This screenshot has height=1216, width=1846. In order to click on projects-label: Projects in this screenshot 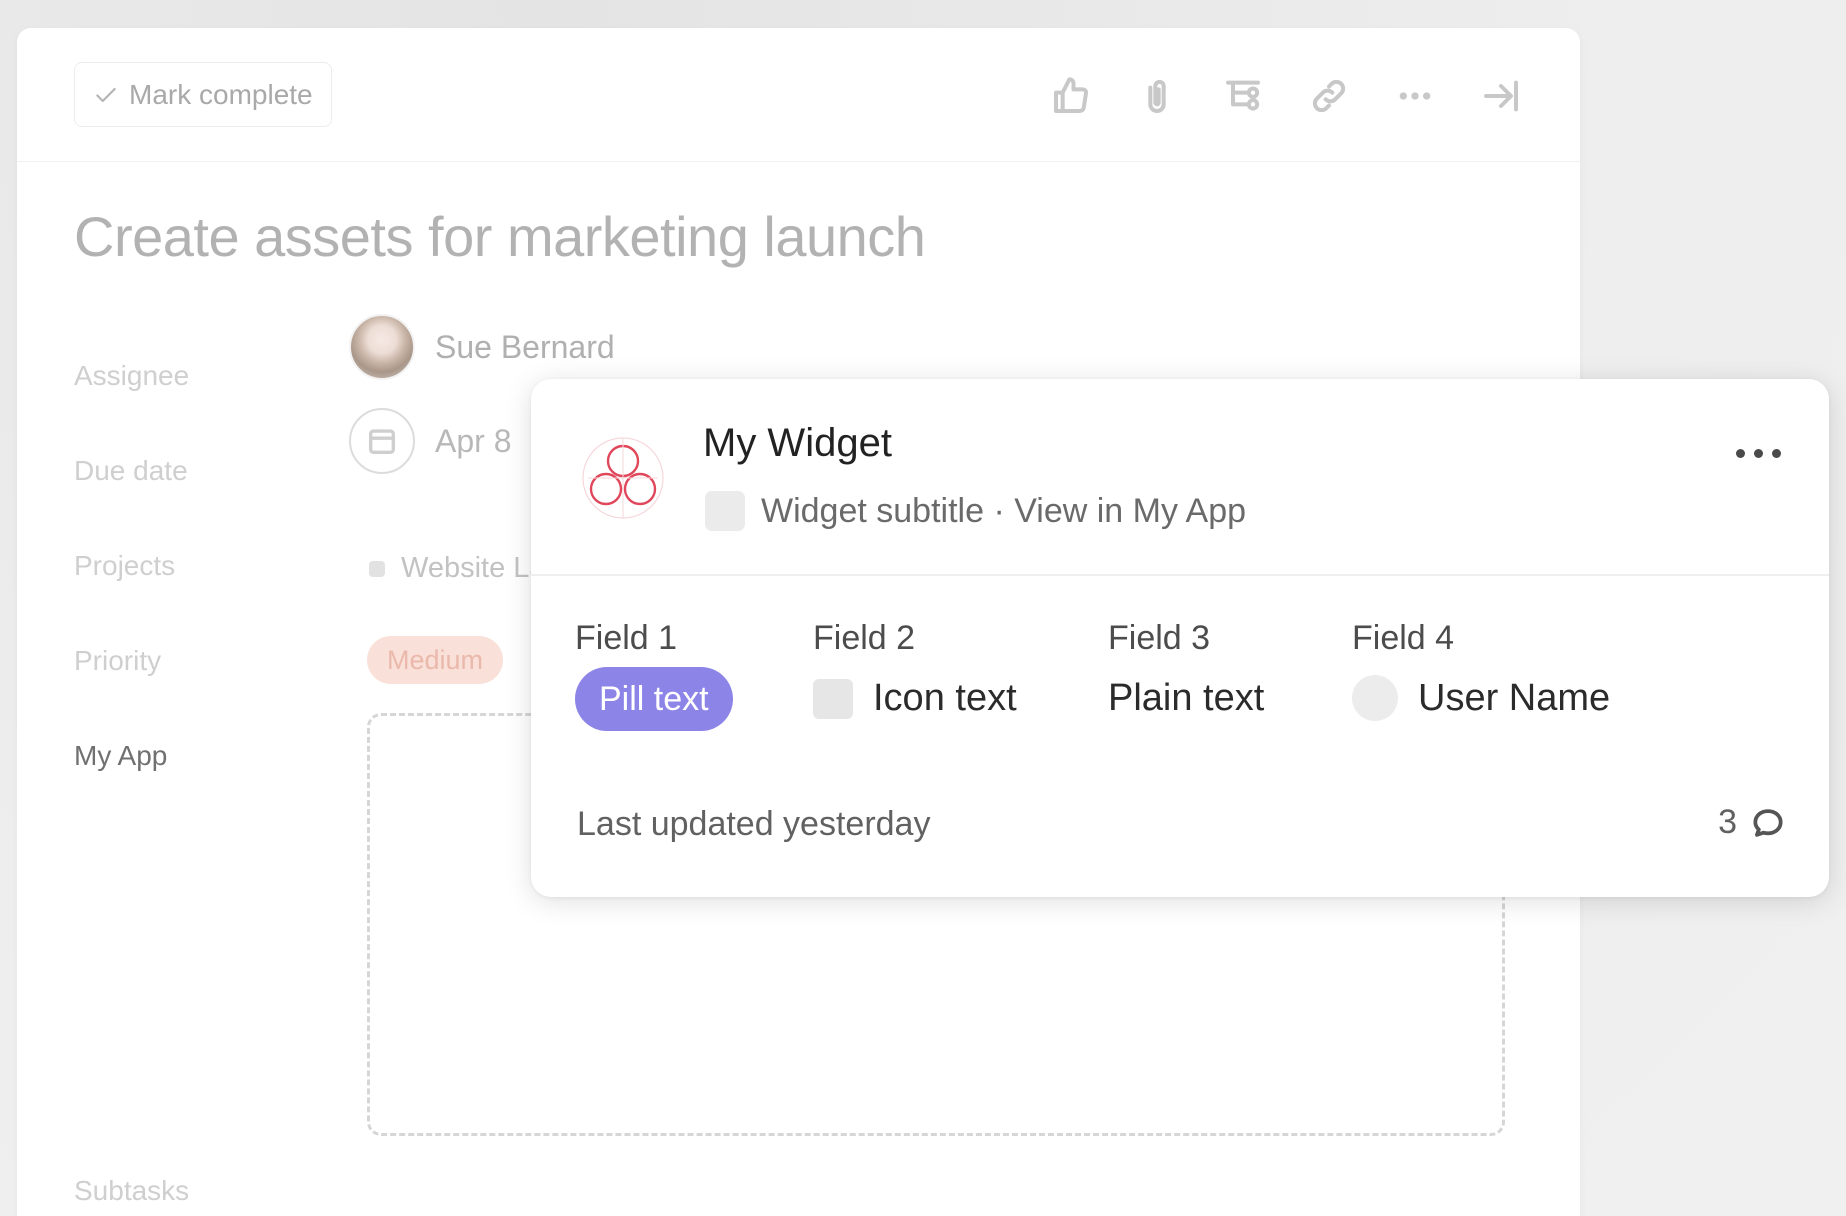, I will do `click(125, 565)`.